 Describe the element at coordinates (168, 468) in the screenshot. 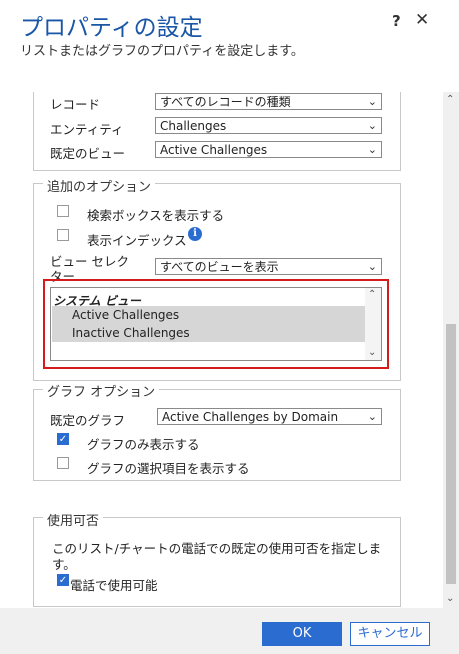

I see `show-chart-selection-label: グラフの選択項目を表示する` at that location.